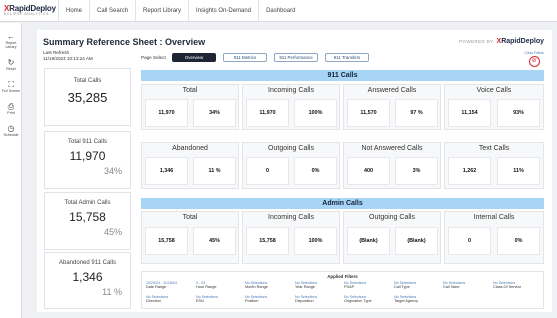  I want to click on rapiddeploy-logo: XRapidDeploy ECLIPSE ANALYTICS, so click(29, 10).